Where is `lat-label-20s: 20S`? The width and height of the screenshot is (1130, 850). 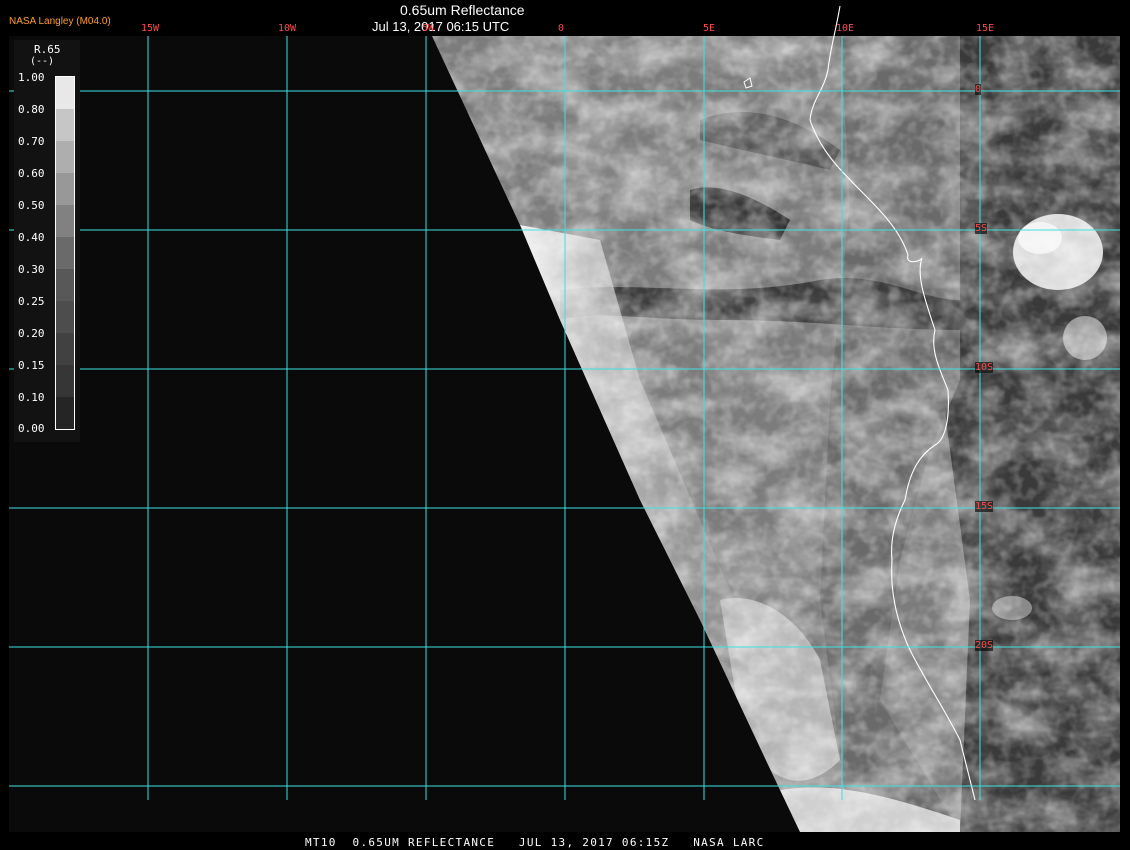
lat-label-20s: 20S is located at coordinates (984, 645).